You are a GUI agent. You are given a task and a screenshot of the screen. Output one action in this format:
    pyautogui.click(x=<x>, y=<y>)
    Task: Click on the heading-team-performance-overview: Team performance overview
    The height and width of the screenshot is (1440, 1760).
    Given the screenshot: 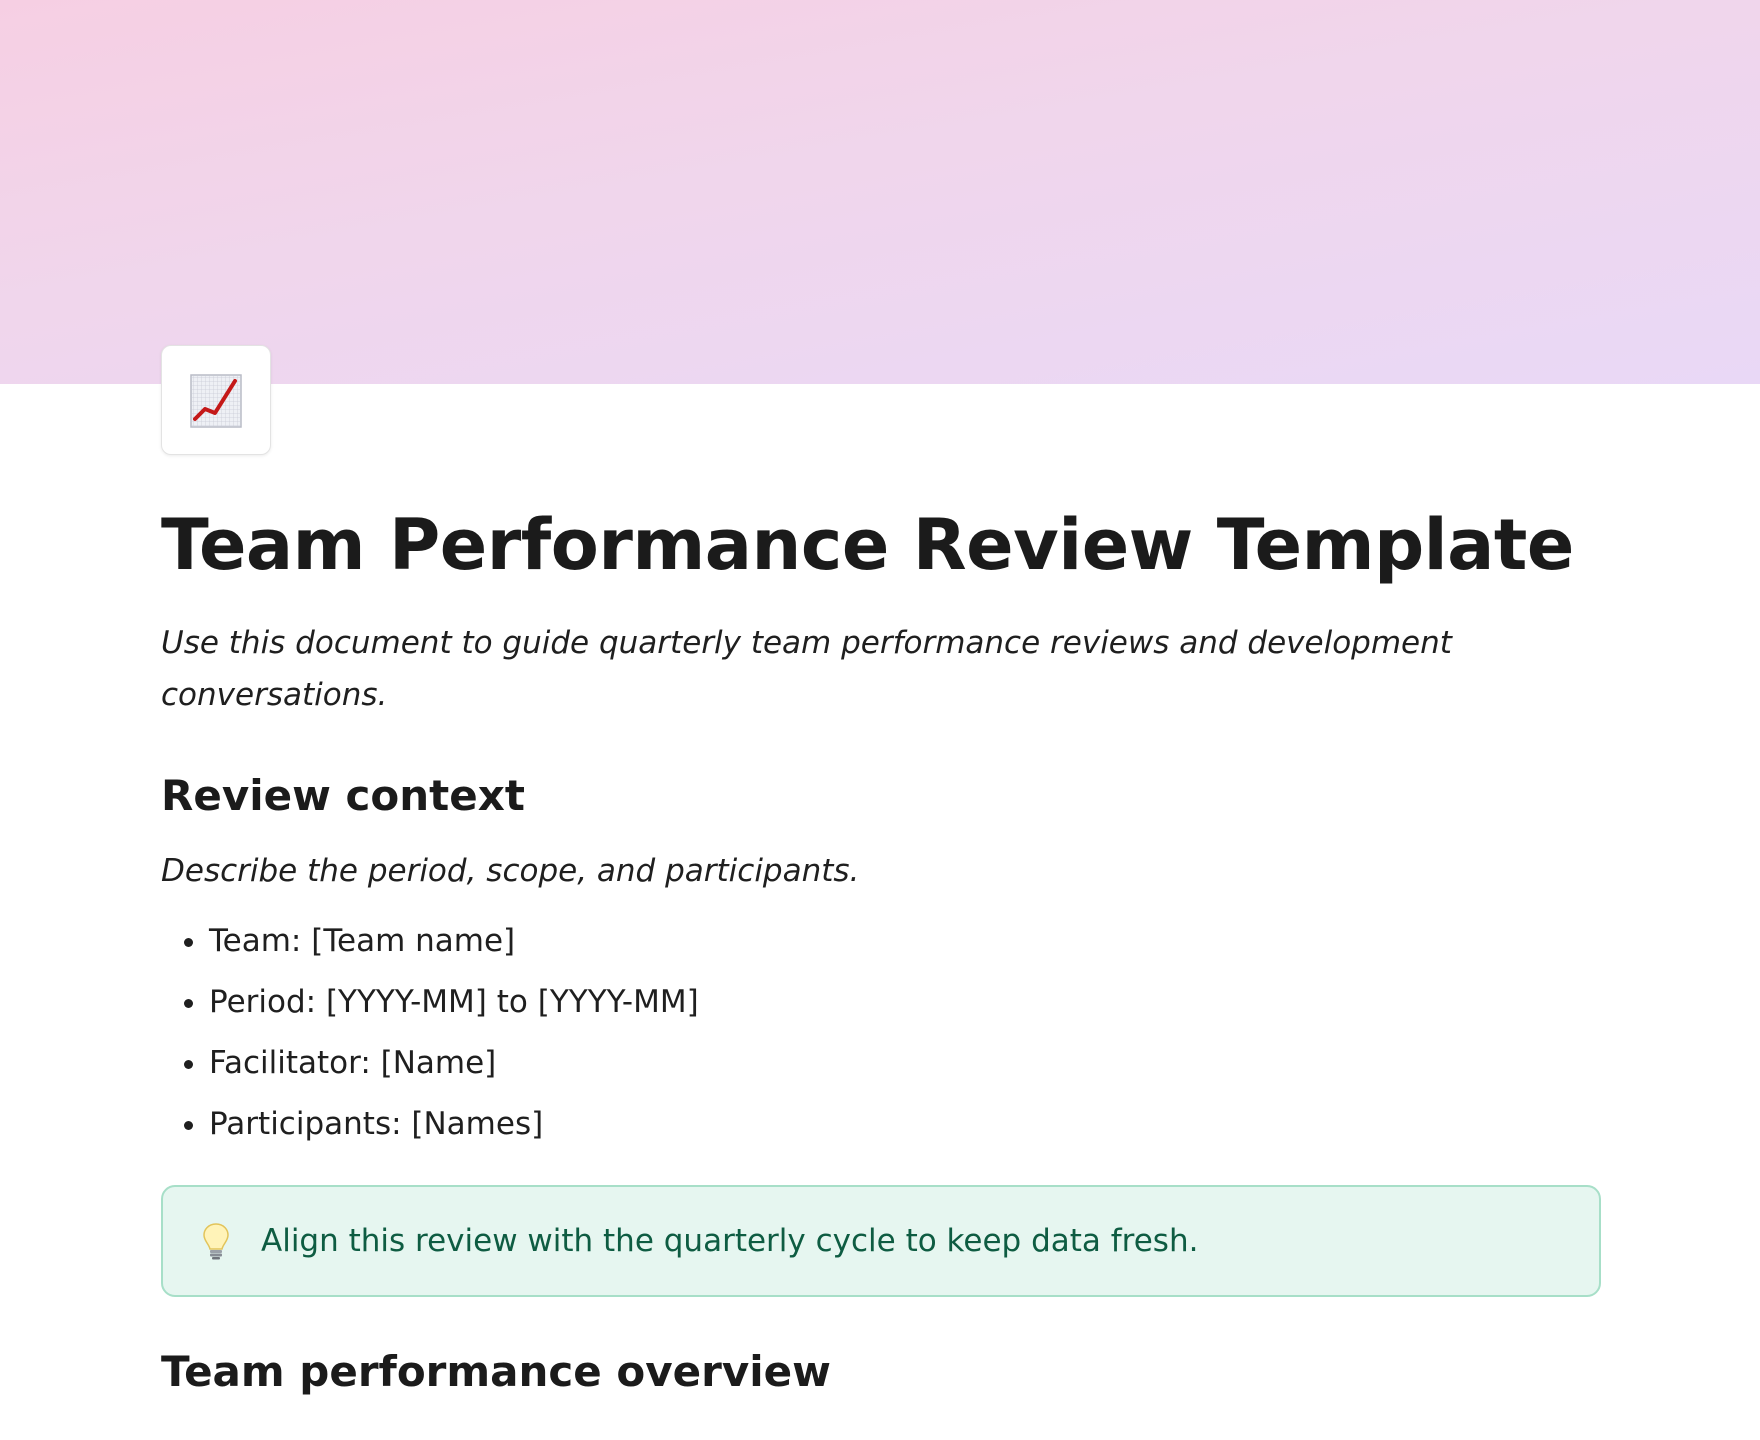 What is the action you would take?
    pyautogui.click(x=881, y=1372)
    